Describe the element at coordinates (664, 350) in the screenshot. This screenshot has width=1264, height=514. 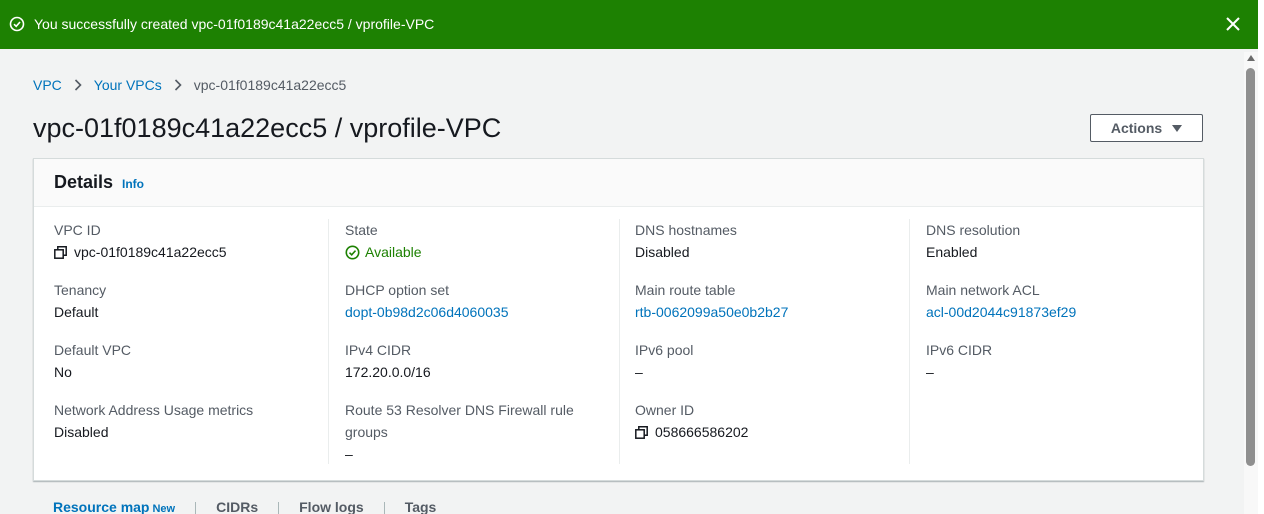
I see `field-label: IPv6 pool` at that location.